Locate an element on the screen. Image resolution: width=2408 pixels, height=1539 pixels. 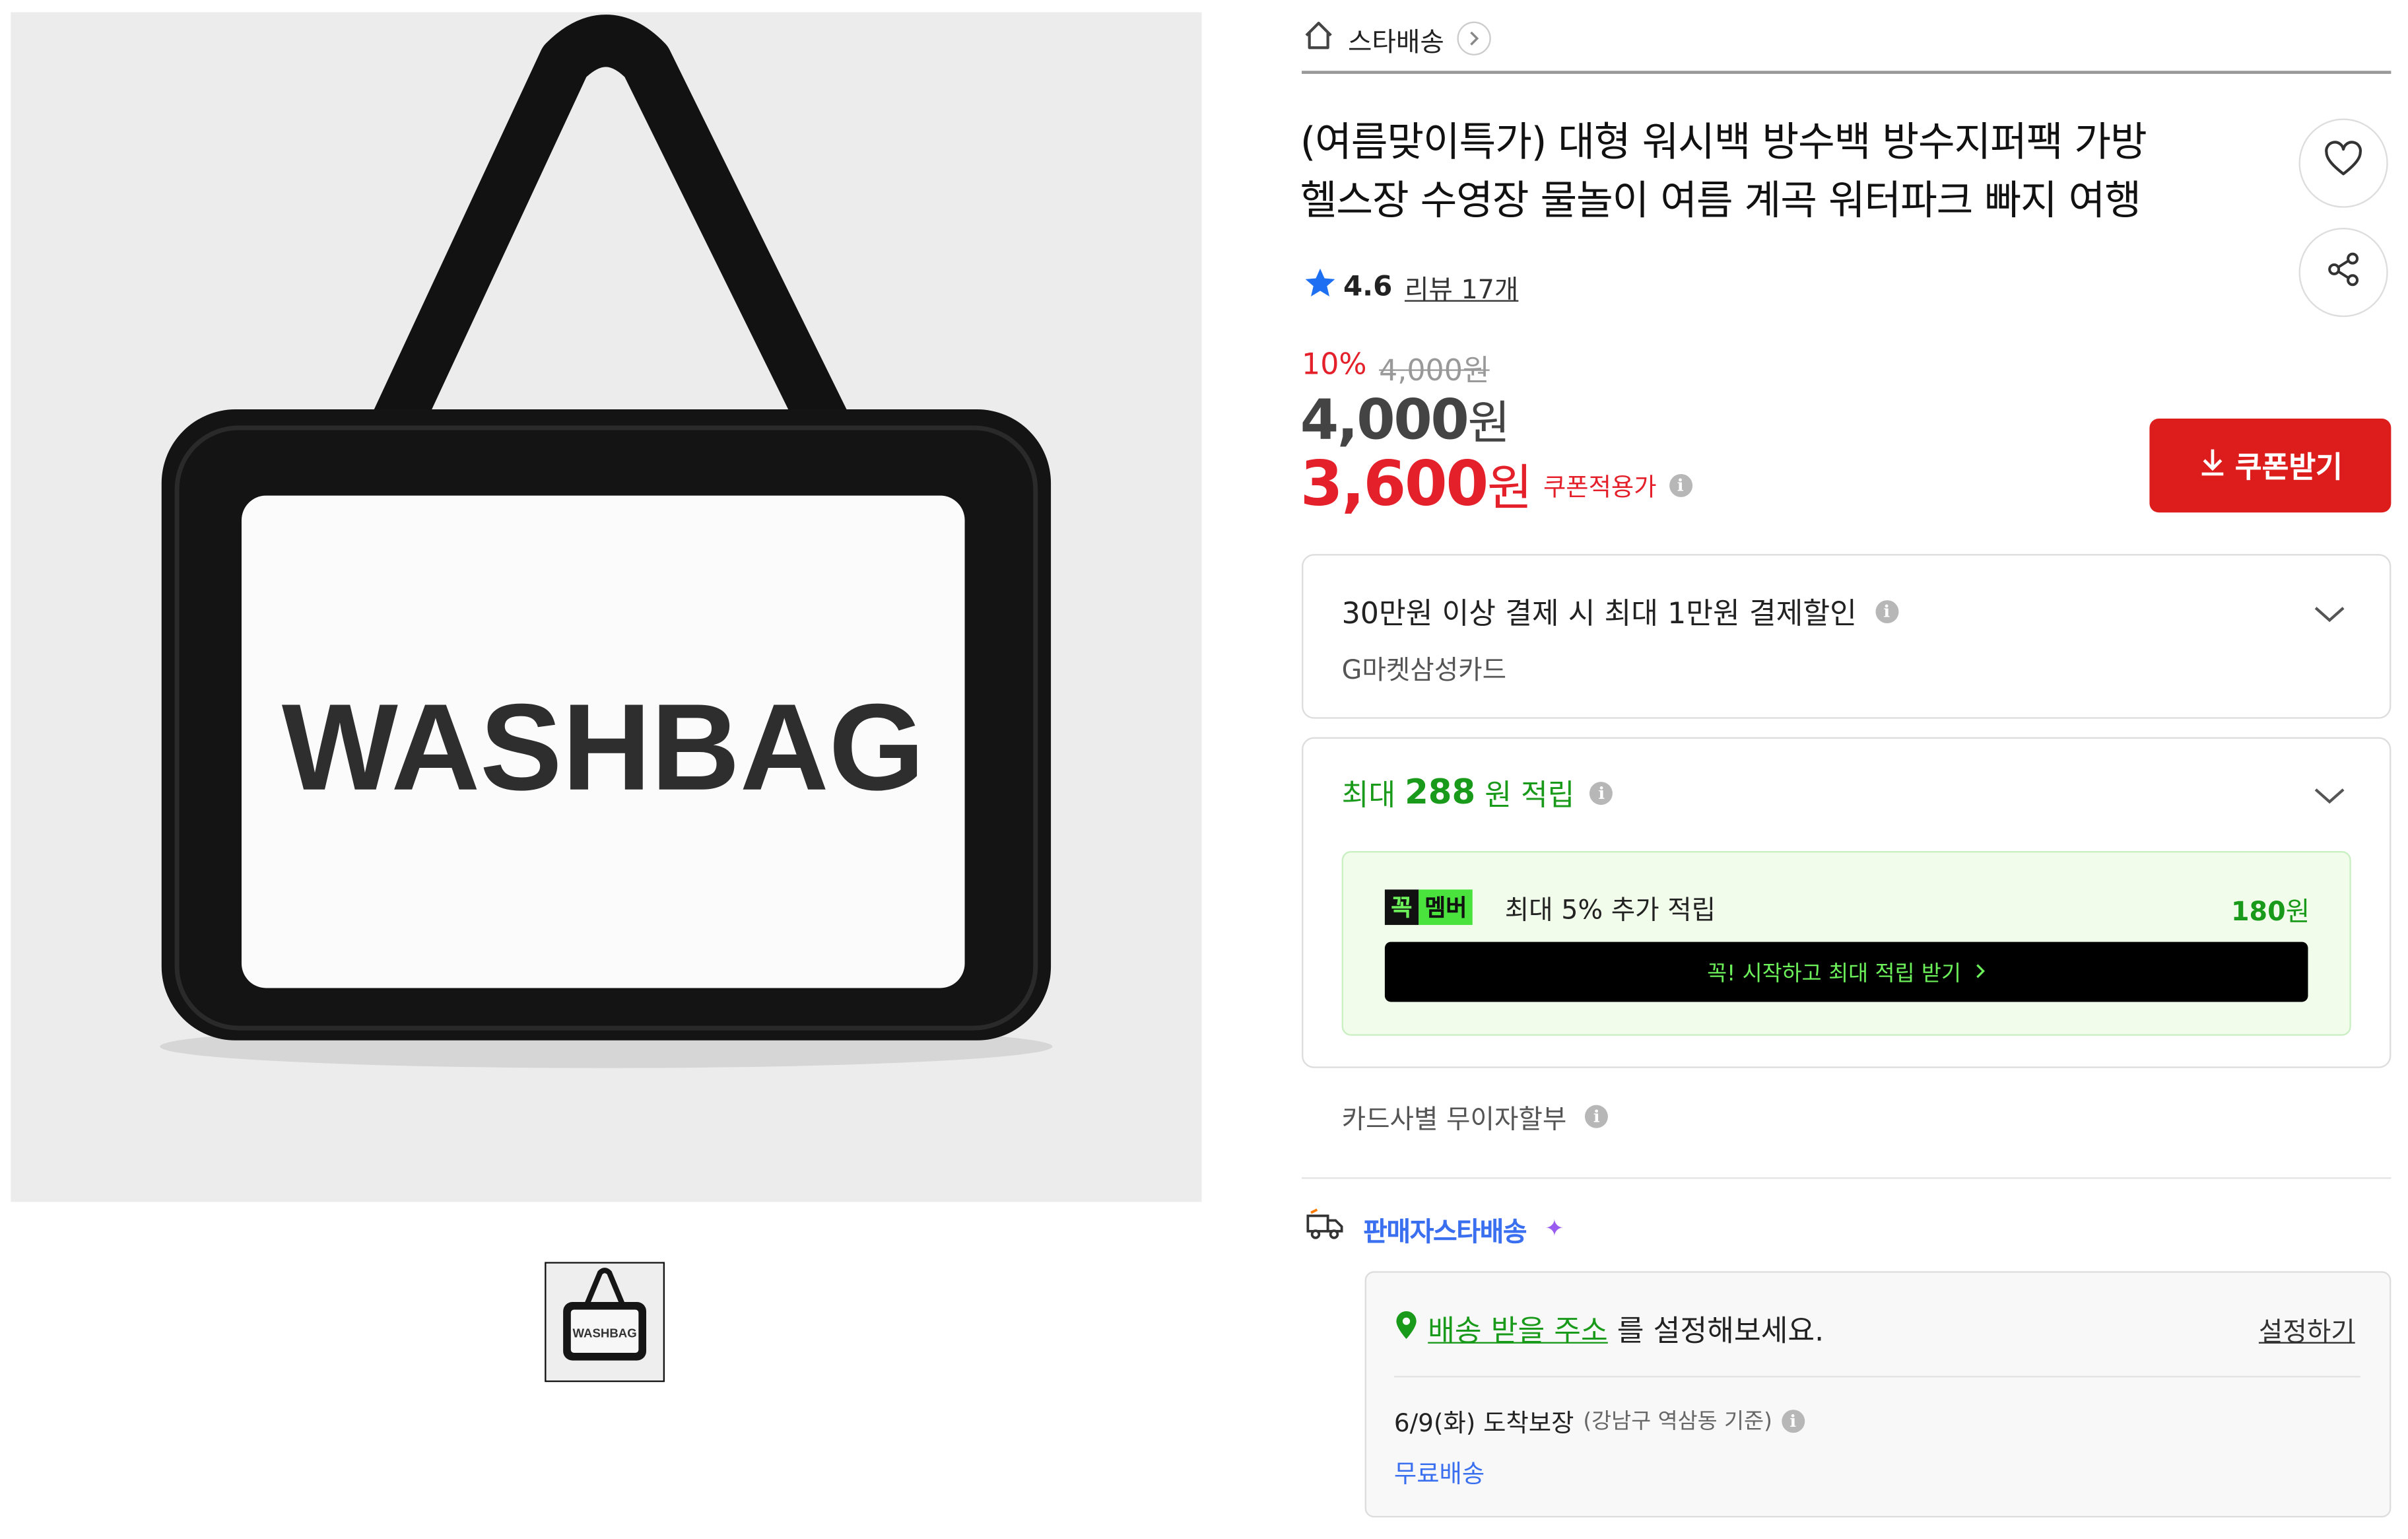
product-title-line2: 헬스장 수영장 물놀이 여름 계곡 워터파크 빠지 여행 is located at coordinates (1720, 201).